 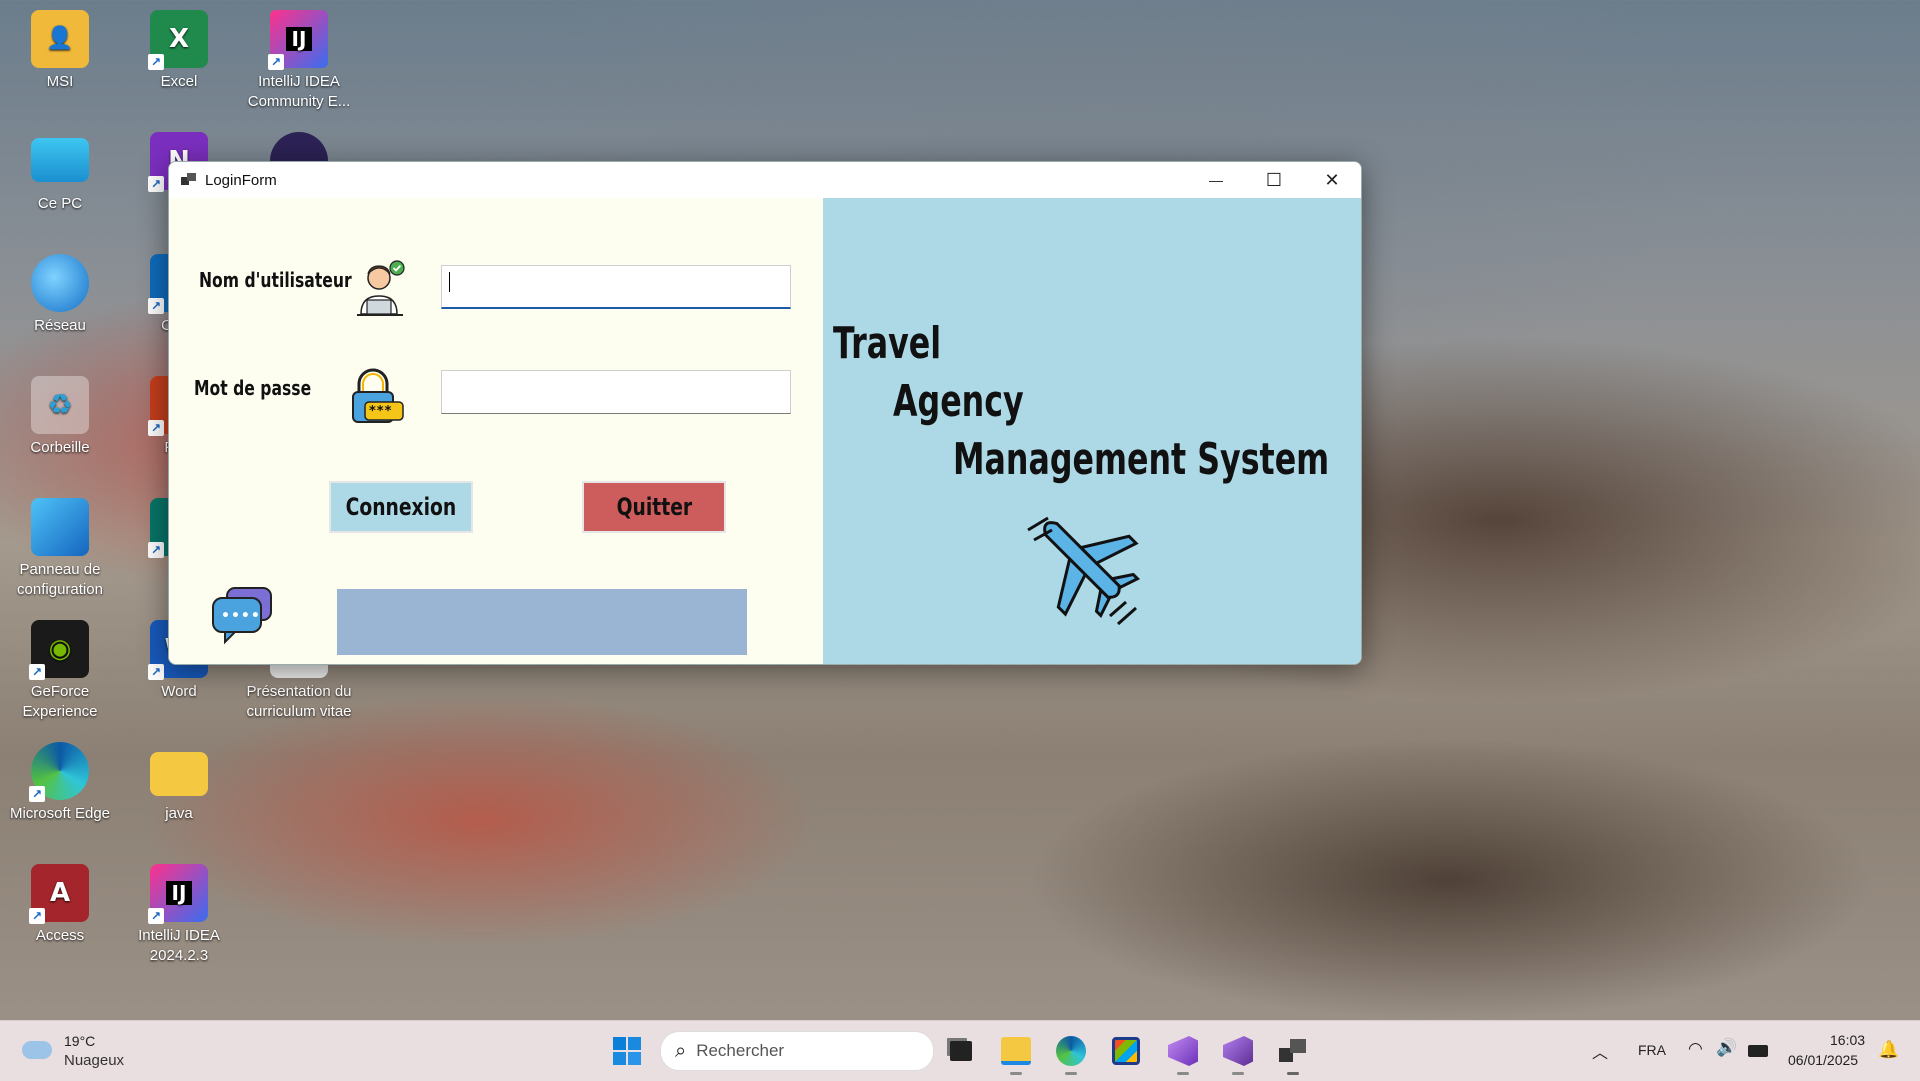 I want to click on windows-logo-icon, so click(x=627, y=1051).